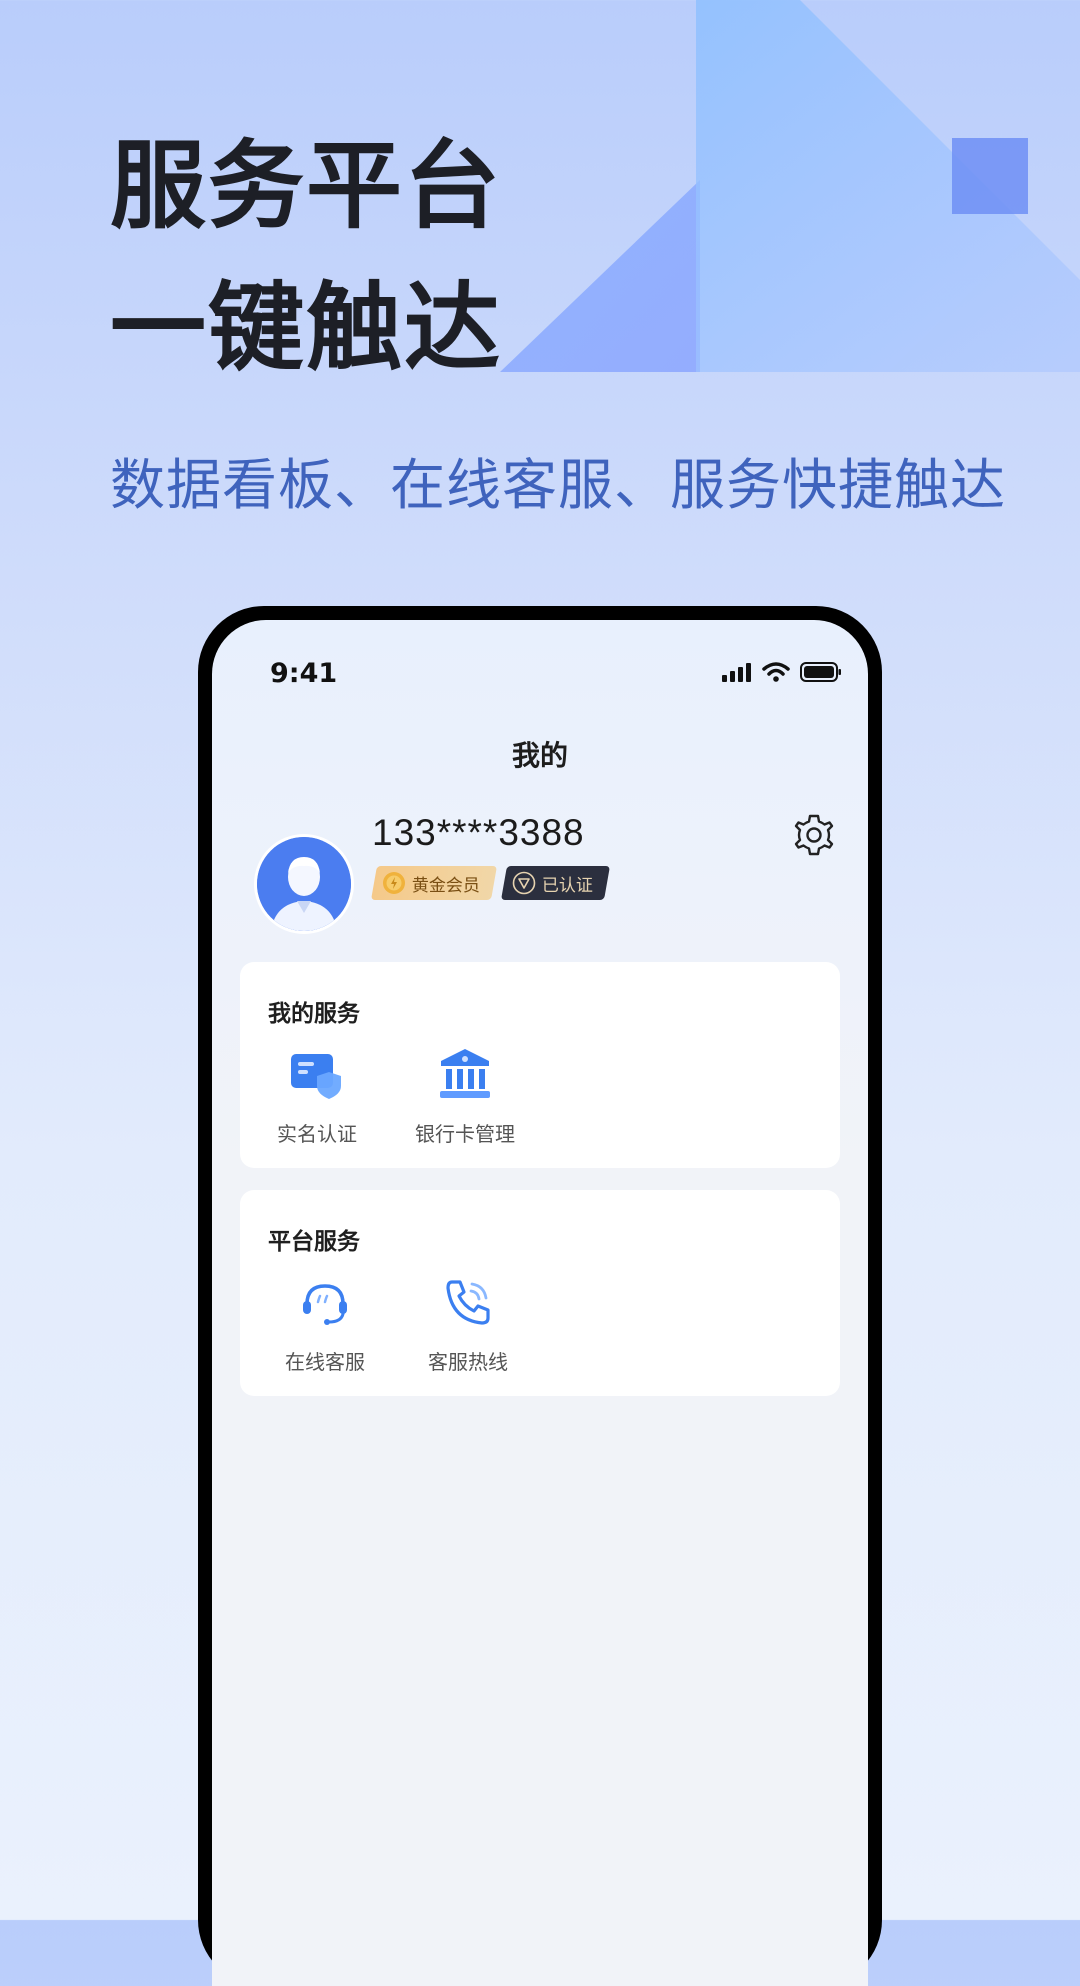  Describe the element at coordinates (567, 885) in the screenshot. I see `verified-badge-label: 已认证` at that location.